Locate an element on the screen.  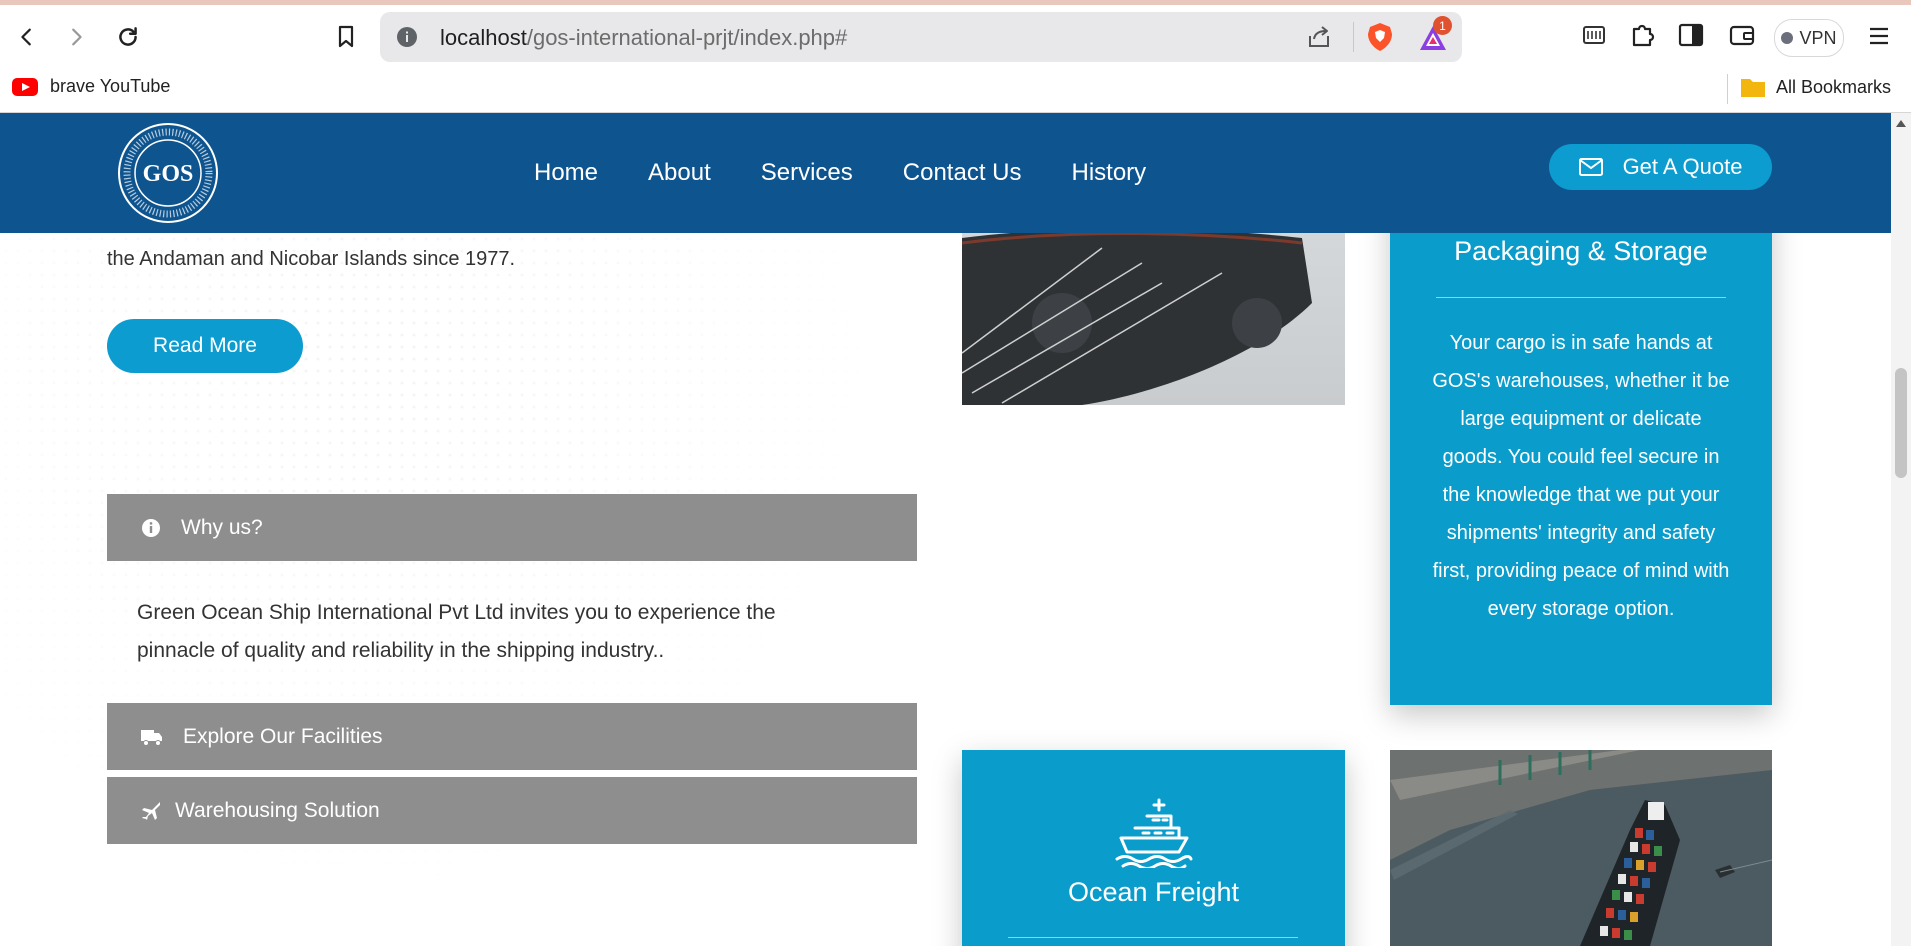
read-more-button: Read More is located at coordinates (205, 346).